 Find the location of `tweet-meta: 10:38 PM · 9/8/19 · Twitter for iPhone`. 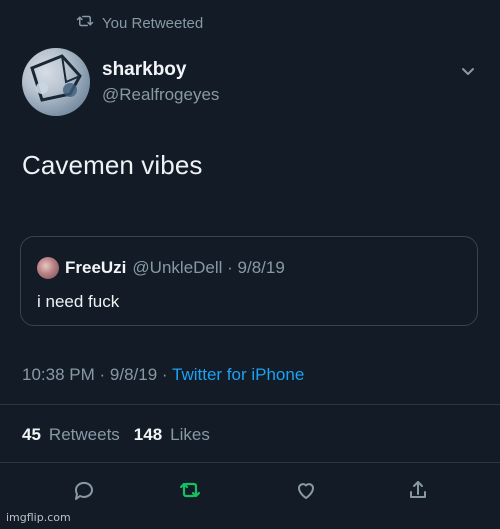

tweet-meta: 10:38 PM · 9/8/19 · Twitter for iPhone is located at coordinates (163, 375).